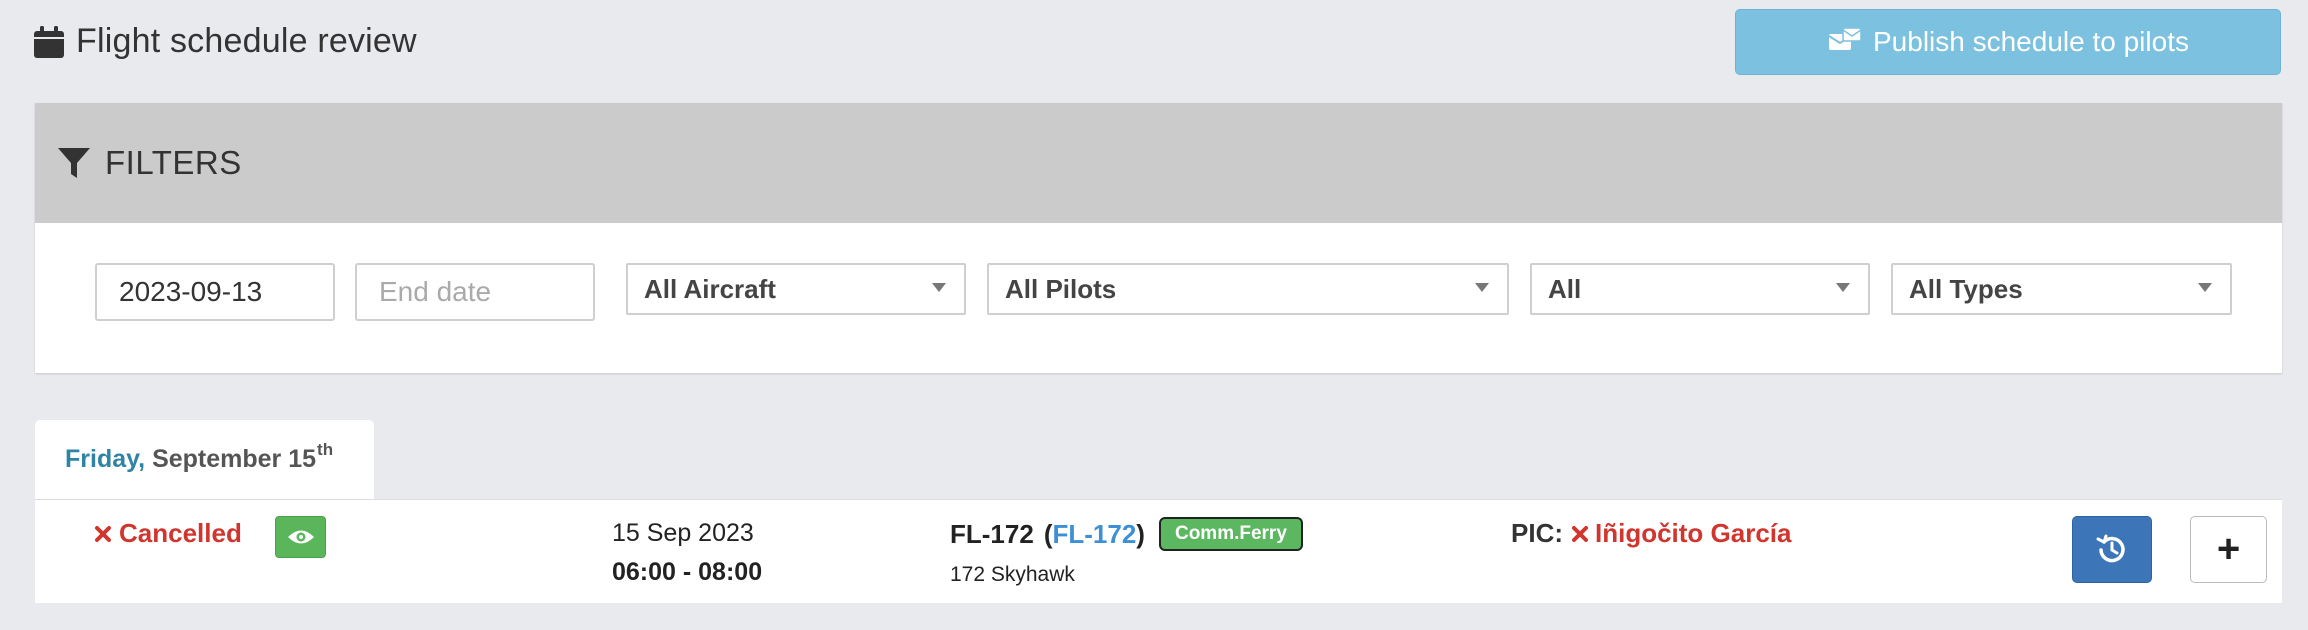 The width and height of the screenshot is (2308, 630). I want to click on pilot-in-command: PIC: Iñigočito García, so click(1651, 533).